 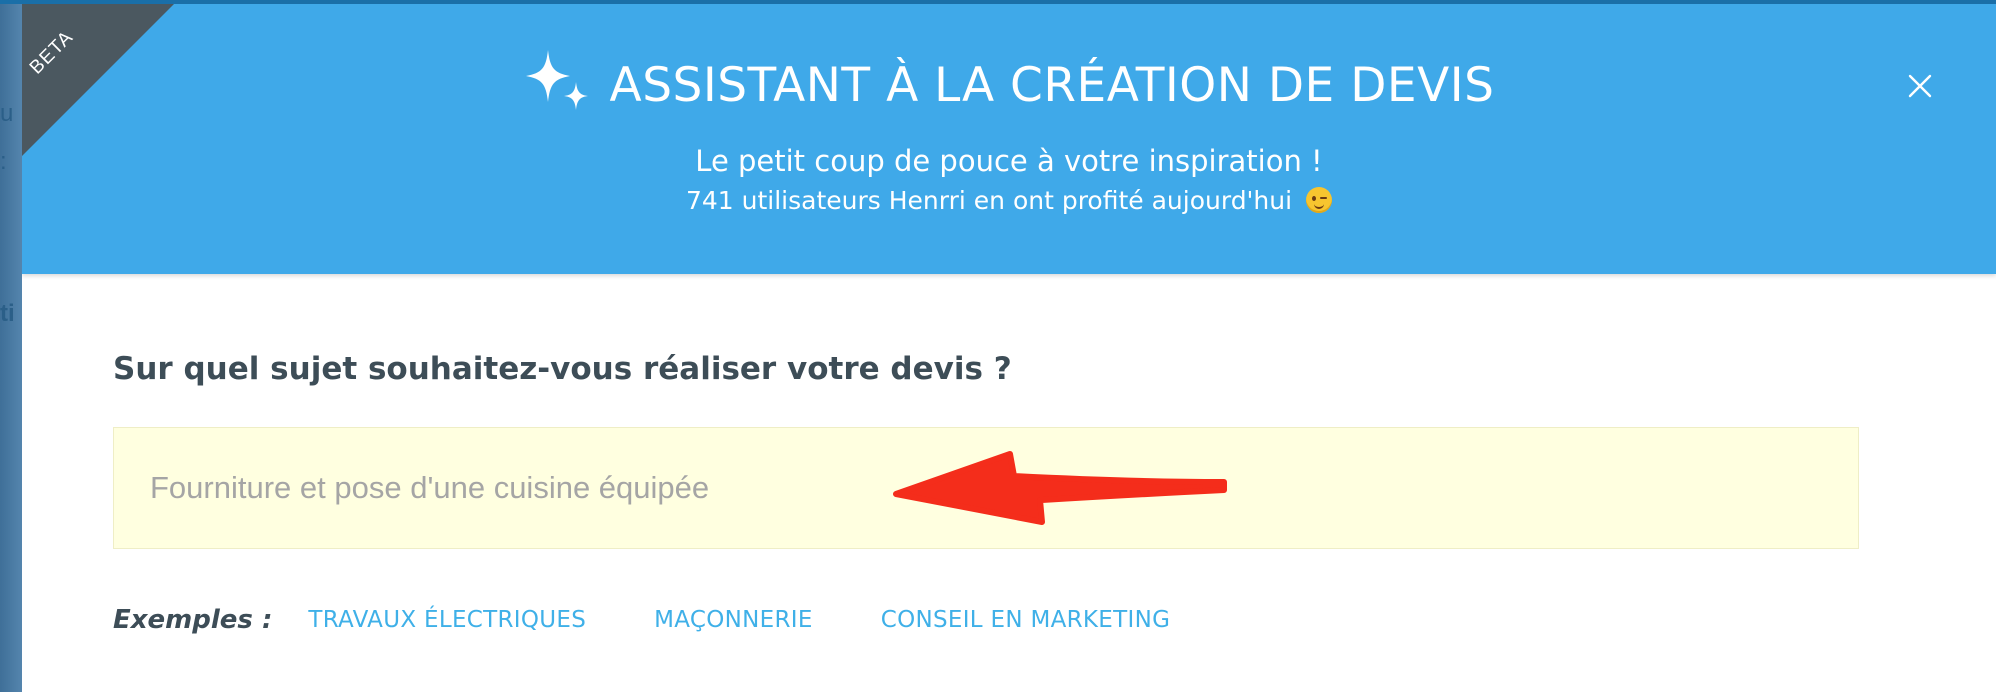 I want to click on background-text-fragment: :, so click(x=3, y=161).